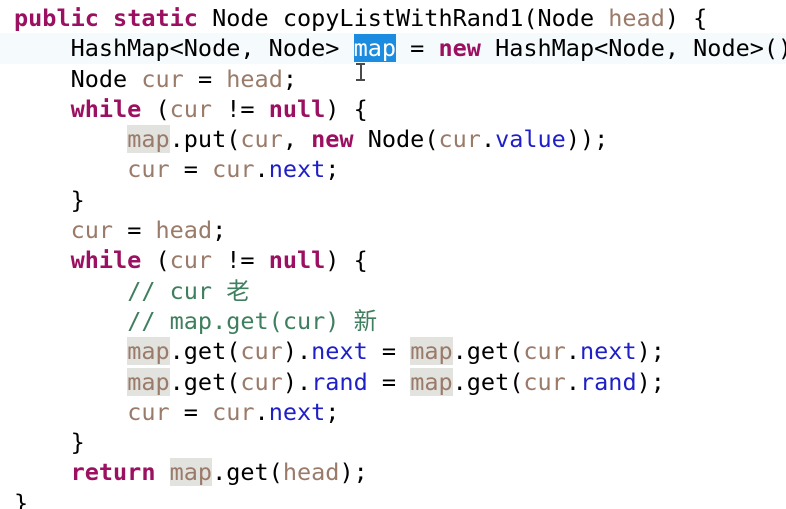 The image size is (786, 509). What do you see at coordinates (393, 260) in the screenshot?
I see `code-line-9: while (cur != null) {` at bounding box center [393, 260].